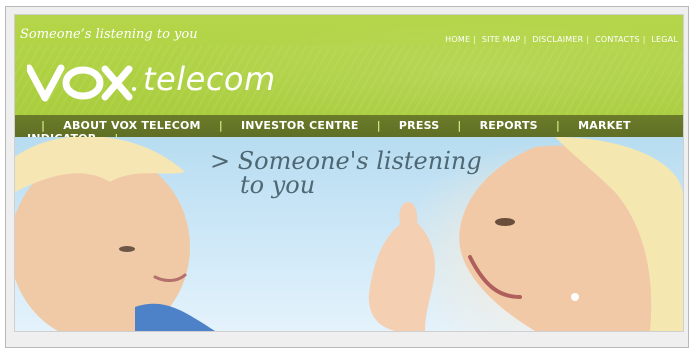 The height and width of the screenshot is (348, 694). What do you see at coordinates (109, 34) in the screenshot?
I see `tagline: Someone’s listening to you` at bounding box center [109, 34].